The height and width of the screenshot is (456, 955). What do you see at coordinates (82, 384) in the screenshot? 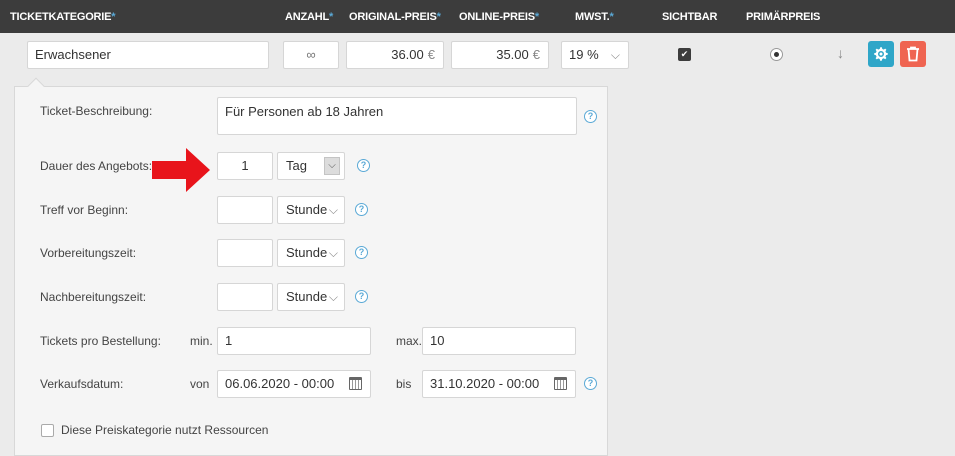
I see `verkauf-label: Verkaufsdatum:` at bounding box center [82, 384].